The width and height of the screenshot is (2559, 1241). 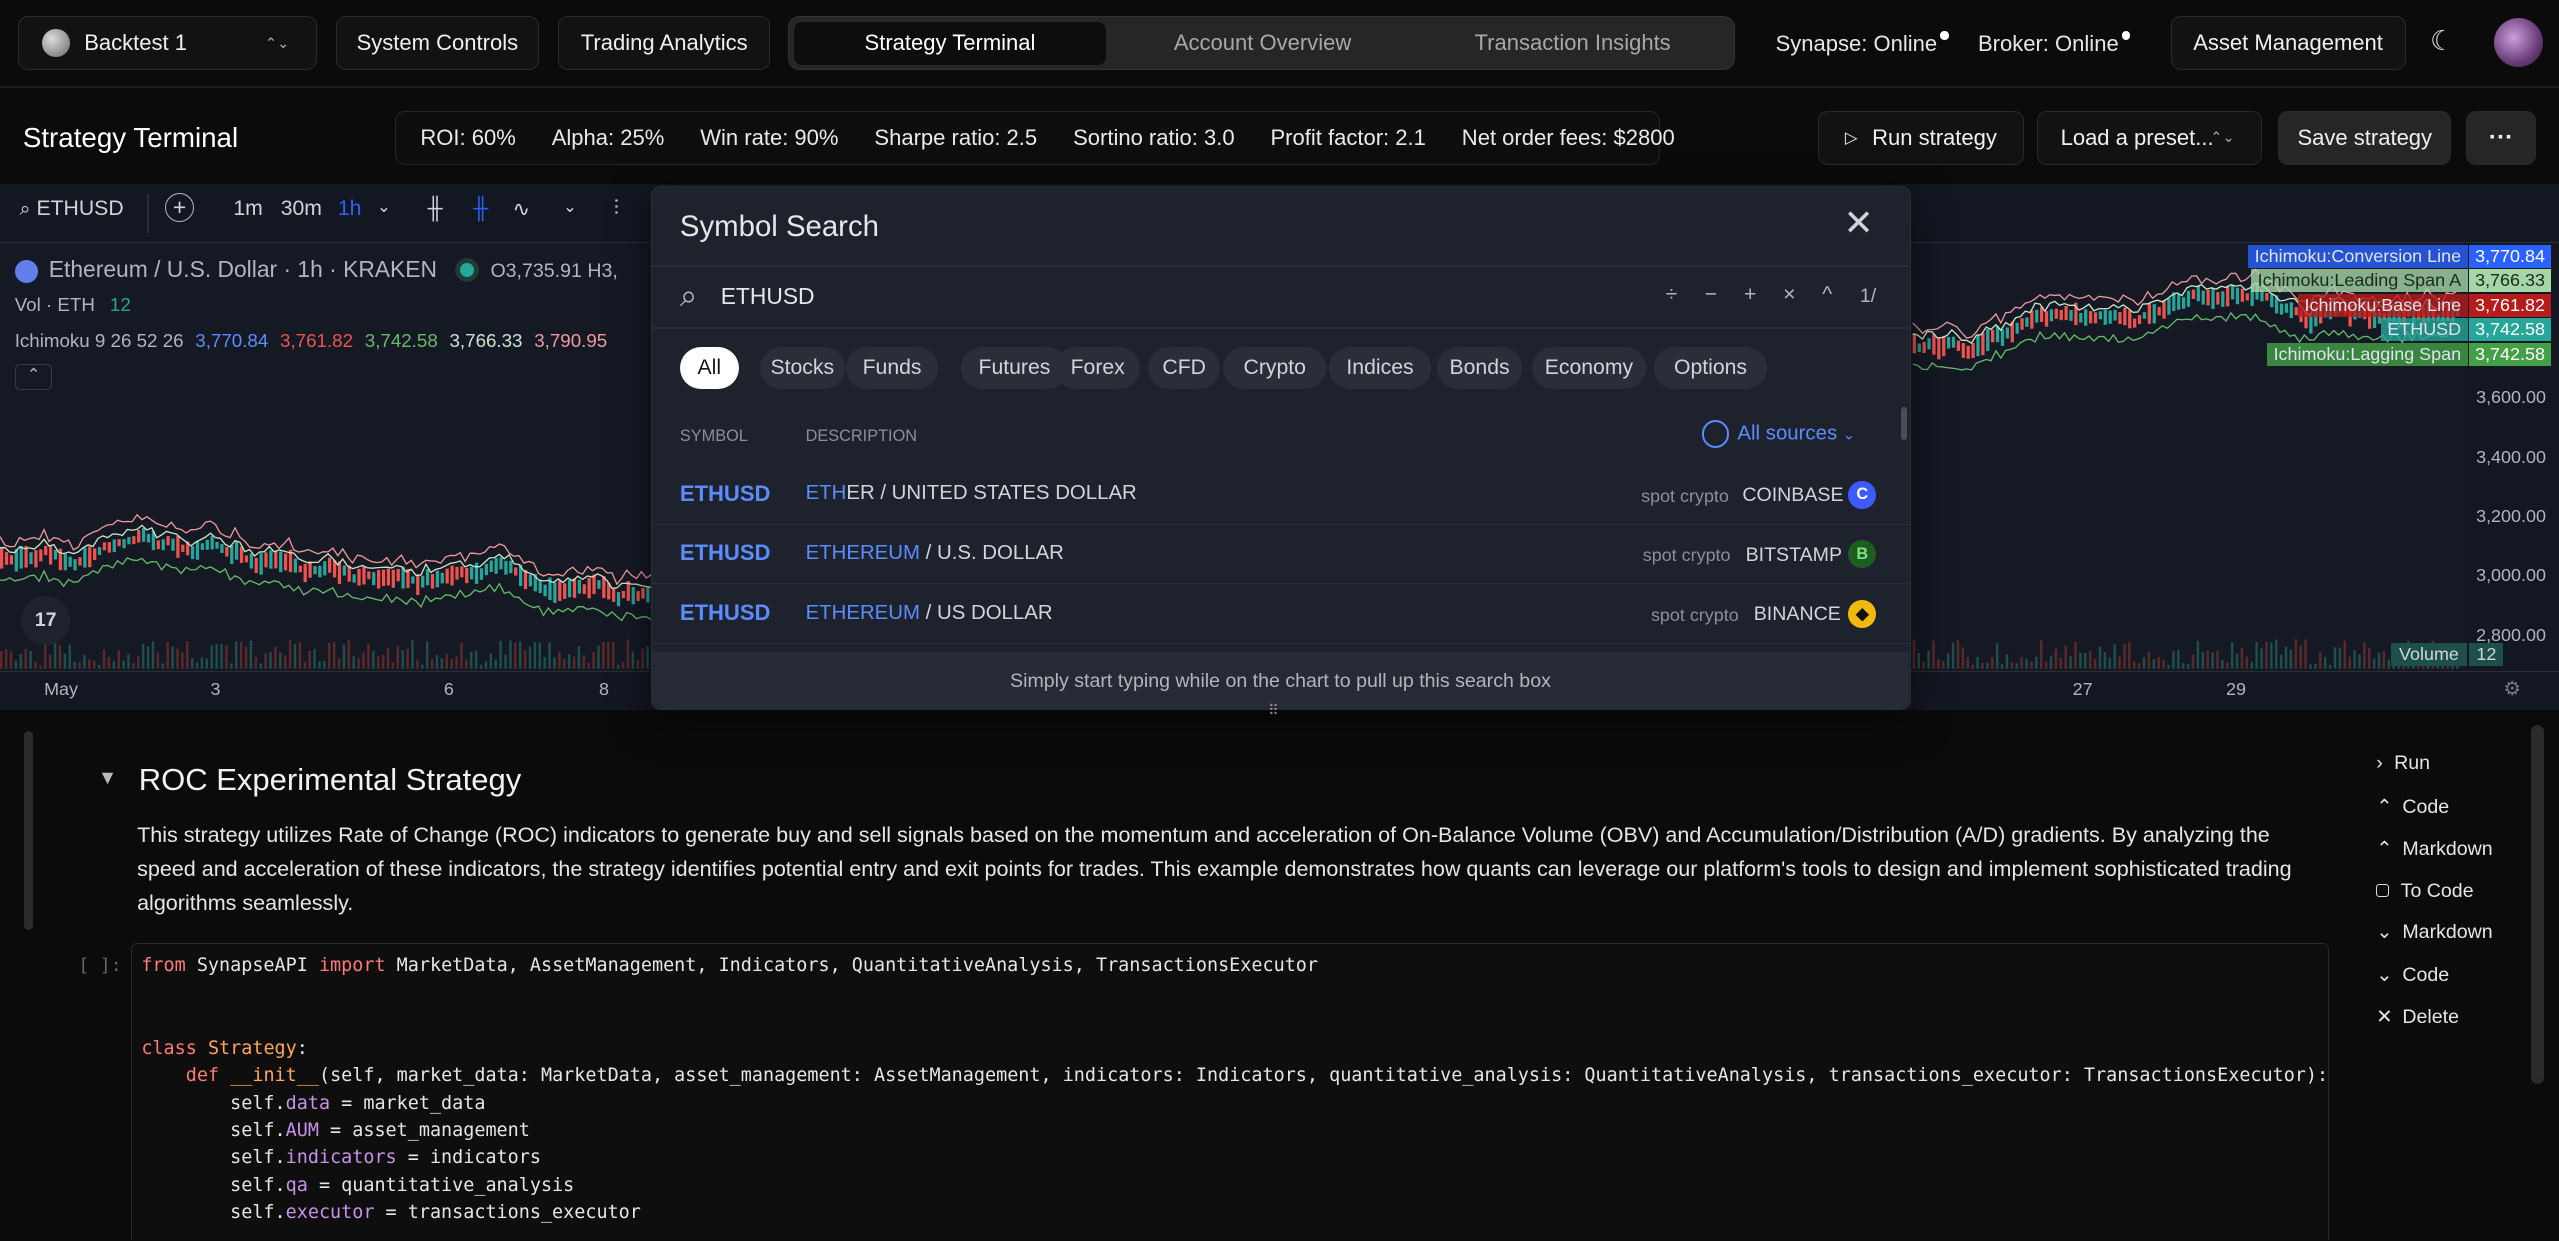 I want to click on filter-cfd: CFD, so click(x=1184, y=368).